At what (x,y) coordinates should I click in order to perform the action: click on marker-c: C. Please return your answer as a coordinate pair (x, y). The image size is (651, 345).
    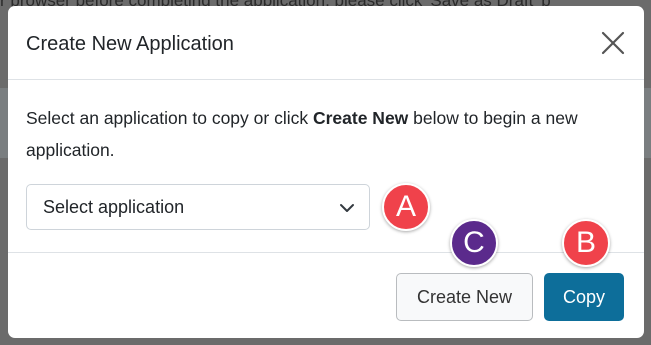
    Looking at the image, I should click on (474, 243).